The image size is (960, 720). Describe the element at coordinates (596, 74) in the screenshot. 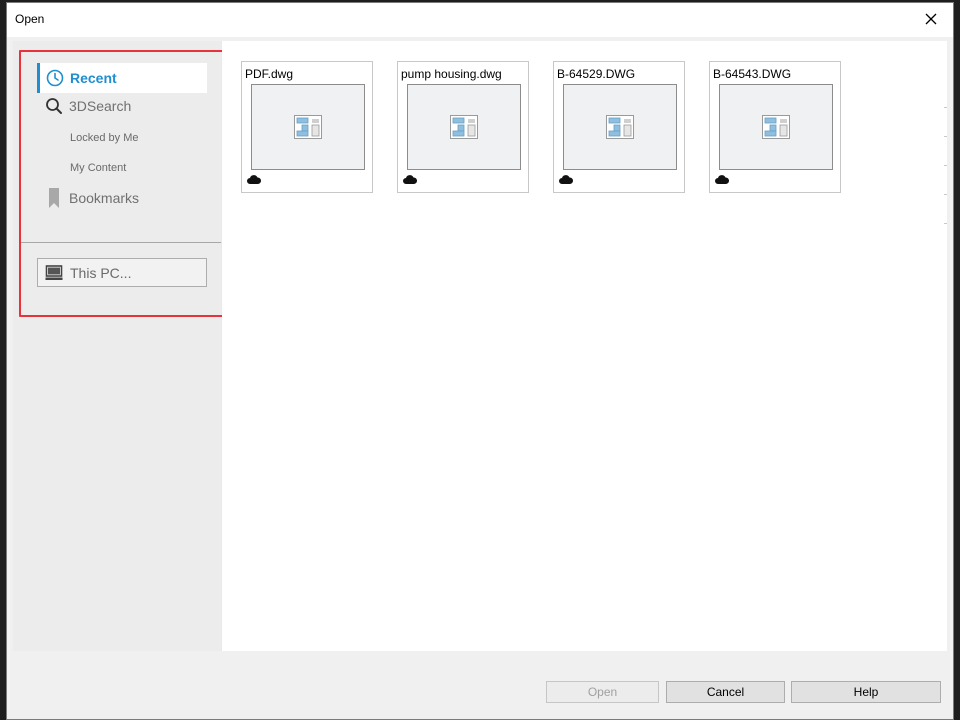

I see `file-name: B-64529.DWG` at that location.